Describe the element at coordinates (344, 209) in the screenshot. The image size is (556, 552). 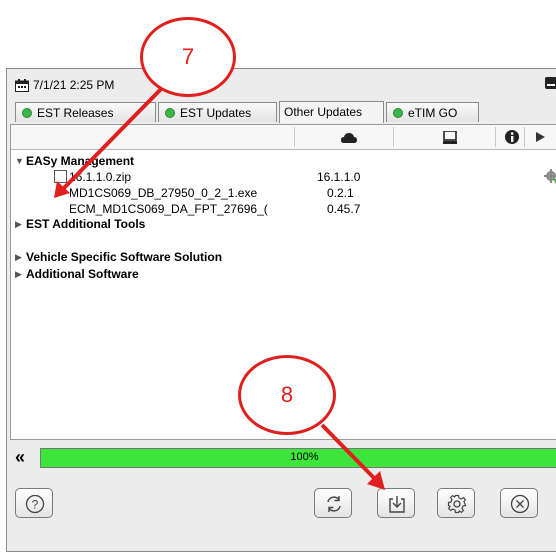
I see `tree-item-version: 0.45.7` at that location.